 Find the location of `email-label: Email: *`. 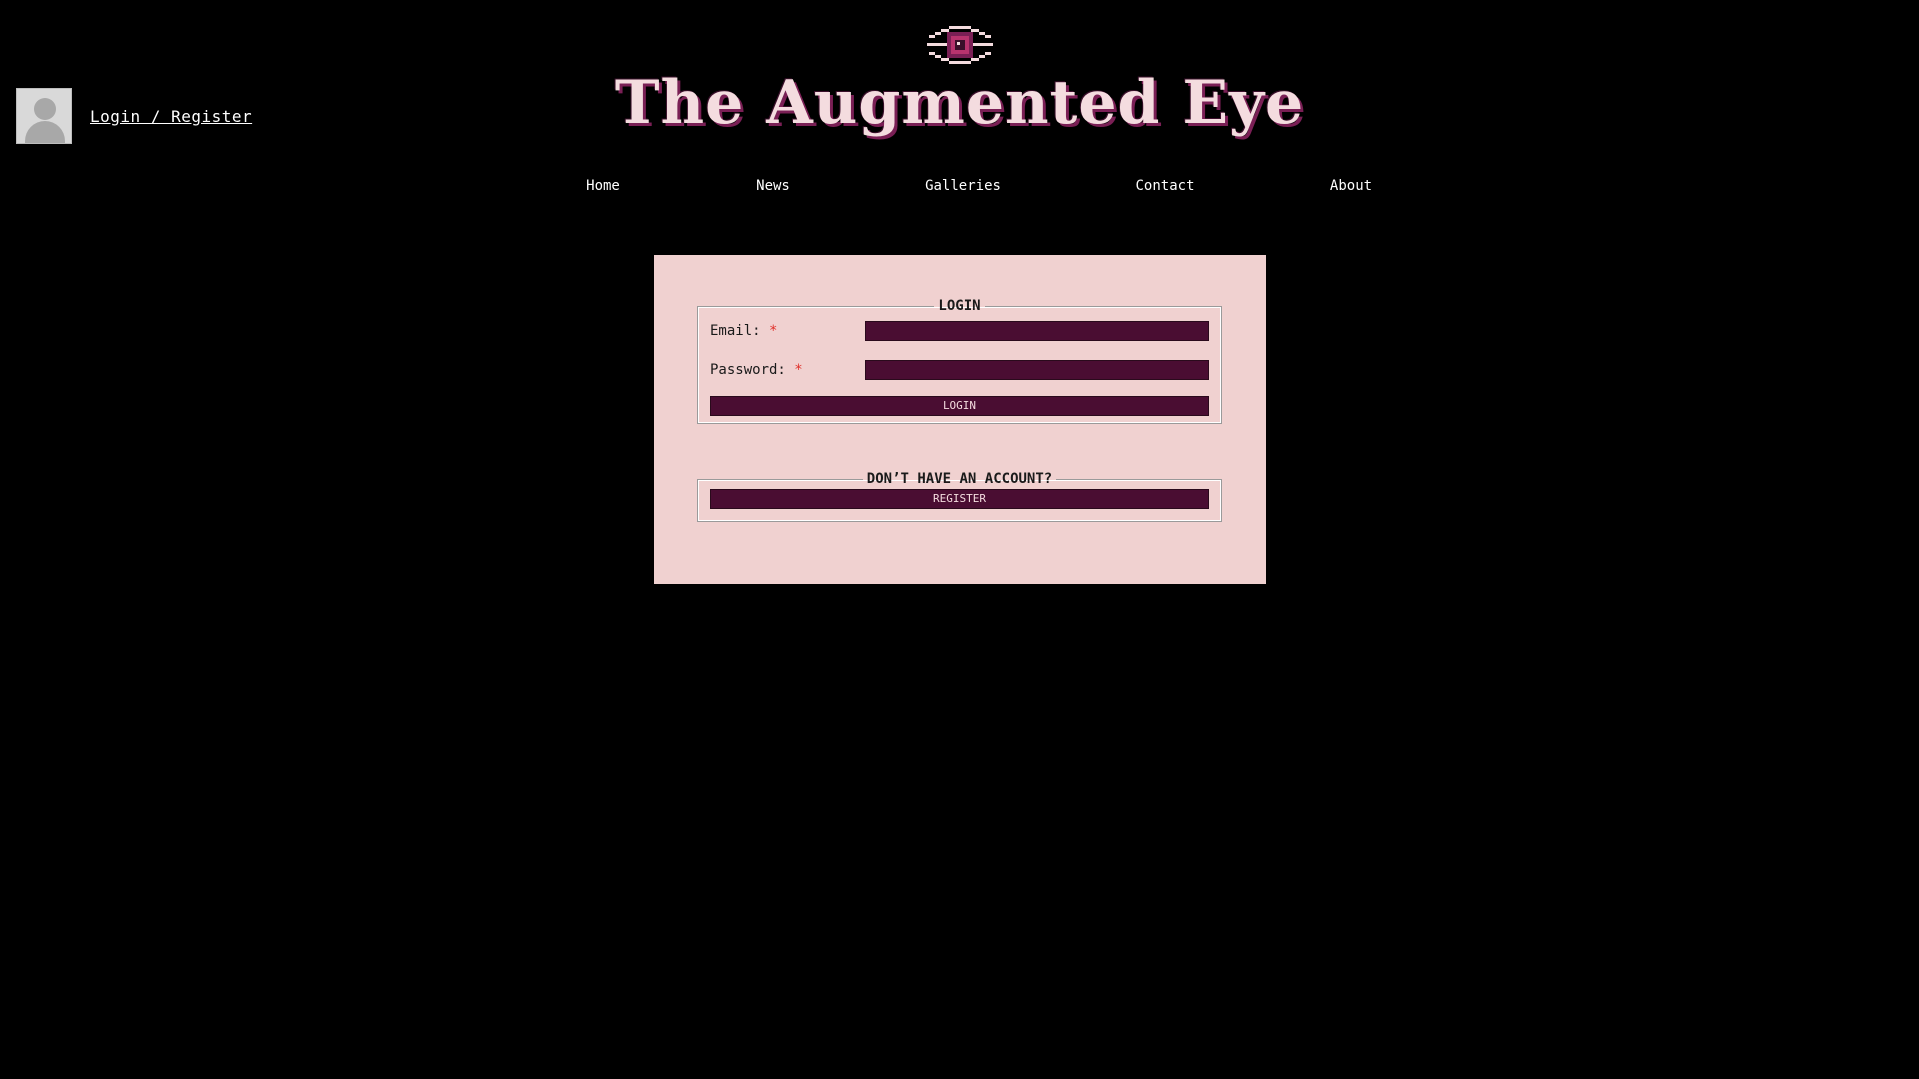

email-label: Email: * is located at coordinates (744, 331).